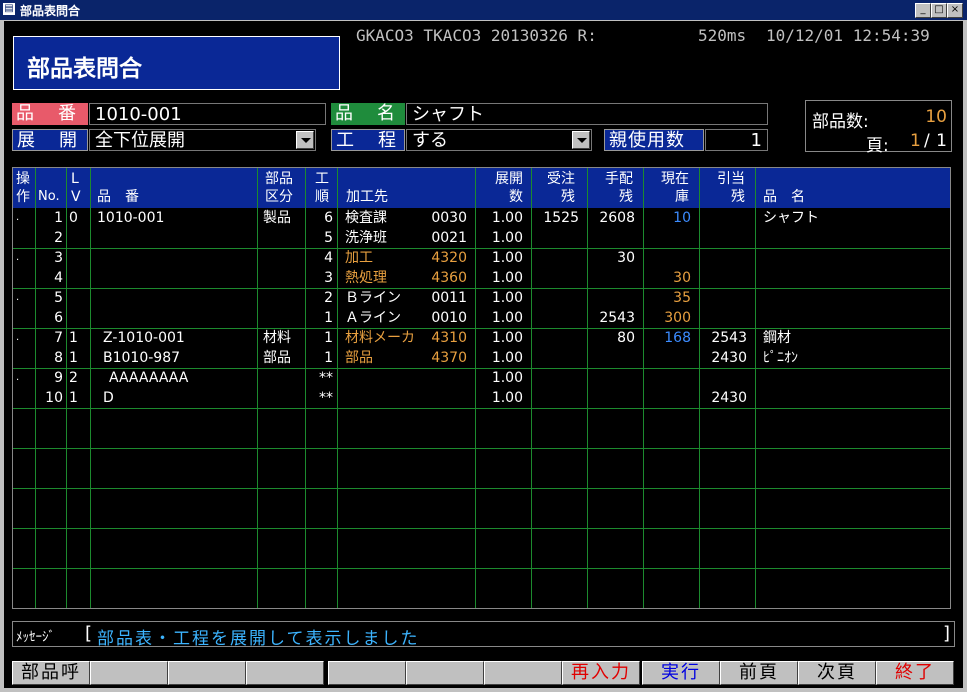 The width and height of the screenshot is (967, 692). Describe the element at coordinates (682, 197) in the screenshot. I see `col-stock-header-2: 庫` at that location.